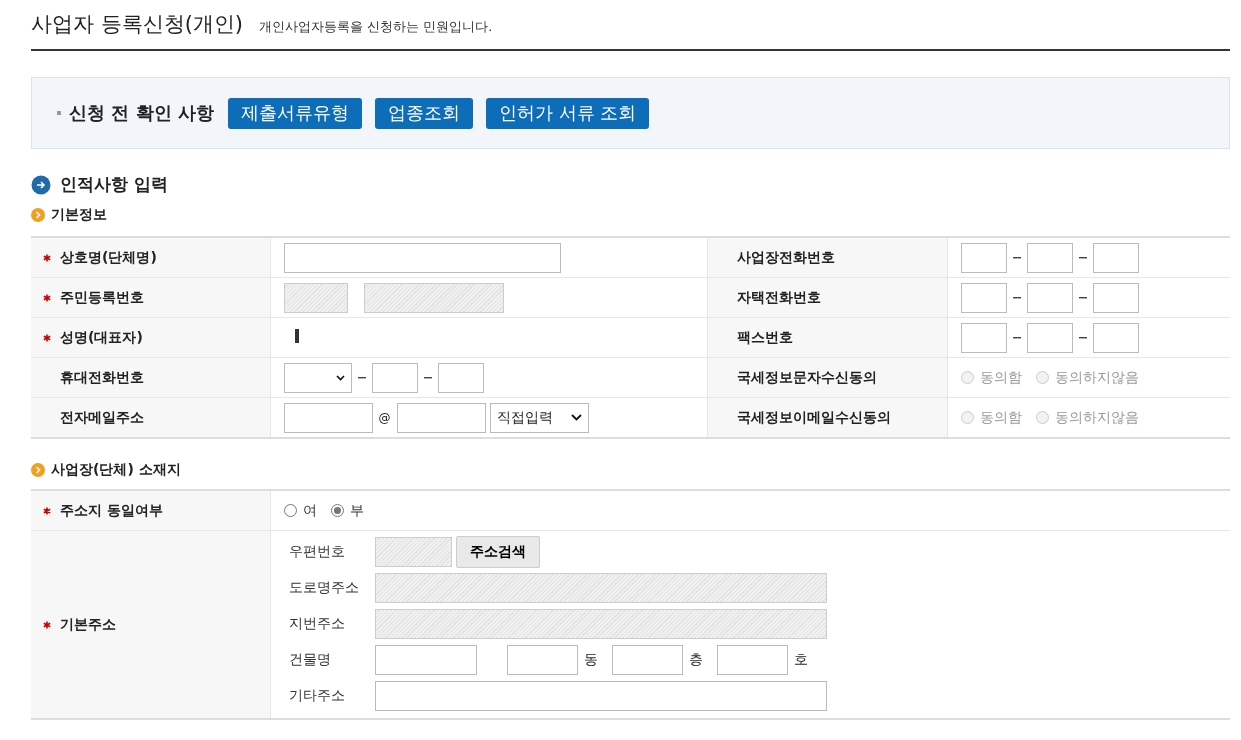 This screenshot has width=1241, height=740. Describe the element at coordinates (310, 660) in the screenshot. I see `address-label: 건물명` at that location.